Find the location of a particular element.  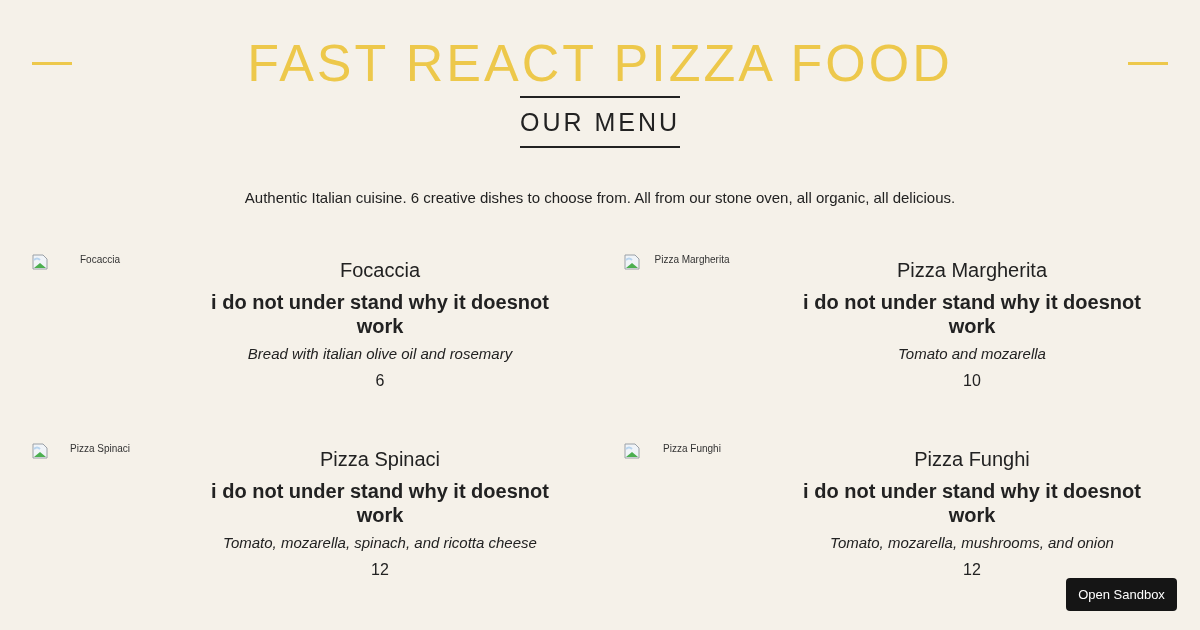

pizza-ingredients: Bread with italian olive oil and rosemary is located at coordinates (380, 354).